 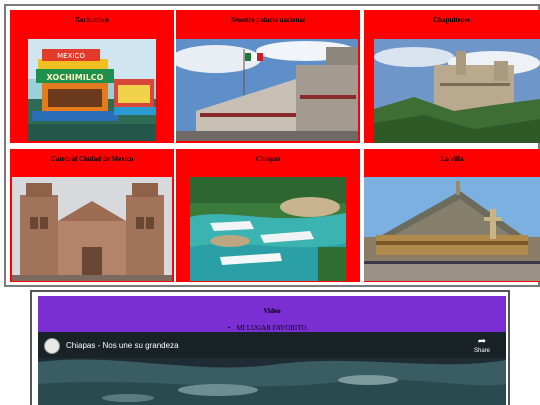 I want to click on card-la-villa: La villa, so click(x=452, y=215).